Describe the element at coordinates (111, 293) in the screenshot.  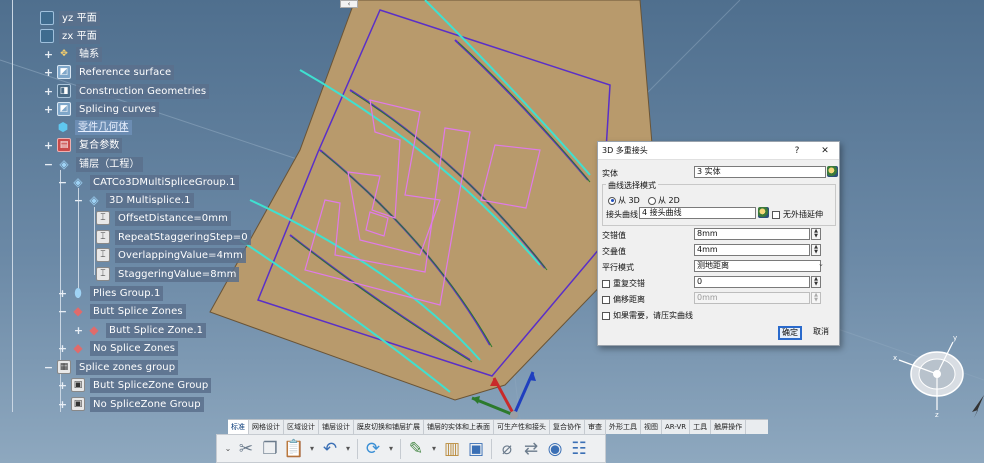
I see `tree-node-plies-group: + ⬮ Plies Group.1` at that location.